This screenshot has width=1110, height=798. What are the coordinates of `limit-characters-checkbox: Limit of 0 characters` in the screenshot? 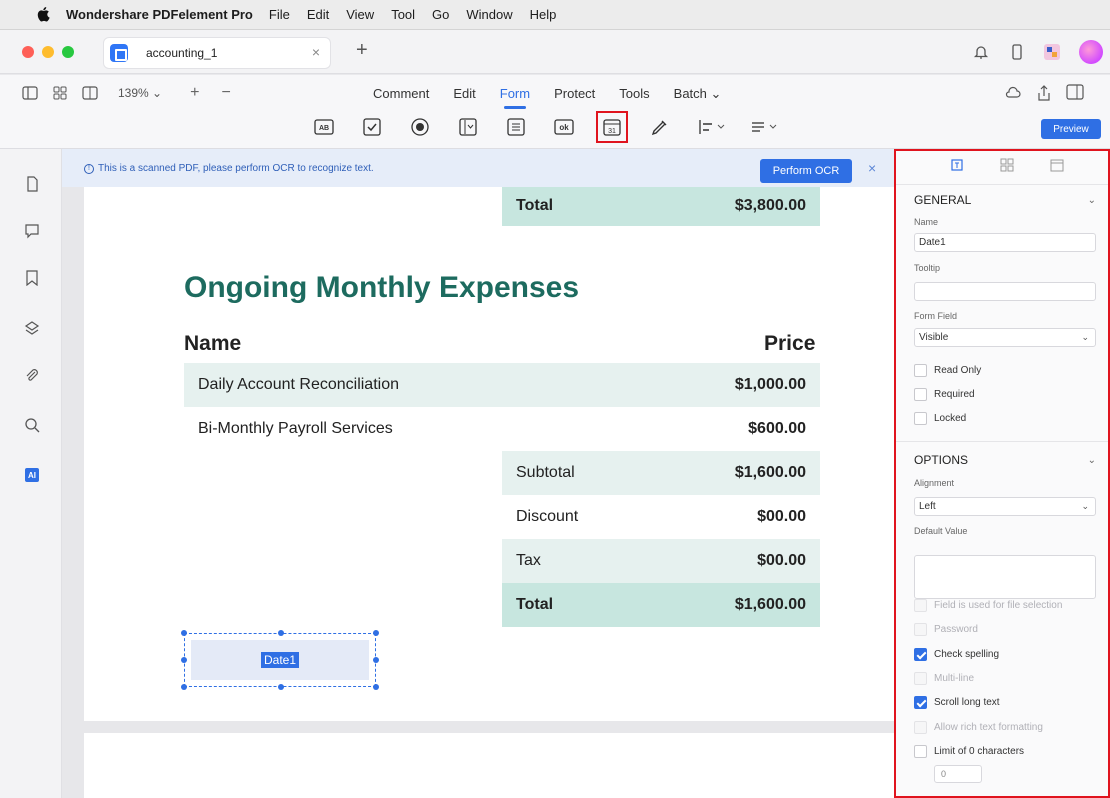 It's located at (969, 751).